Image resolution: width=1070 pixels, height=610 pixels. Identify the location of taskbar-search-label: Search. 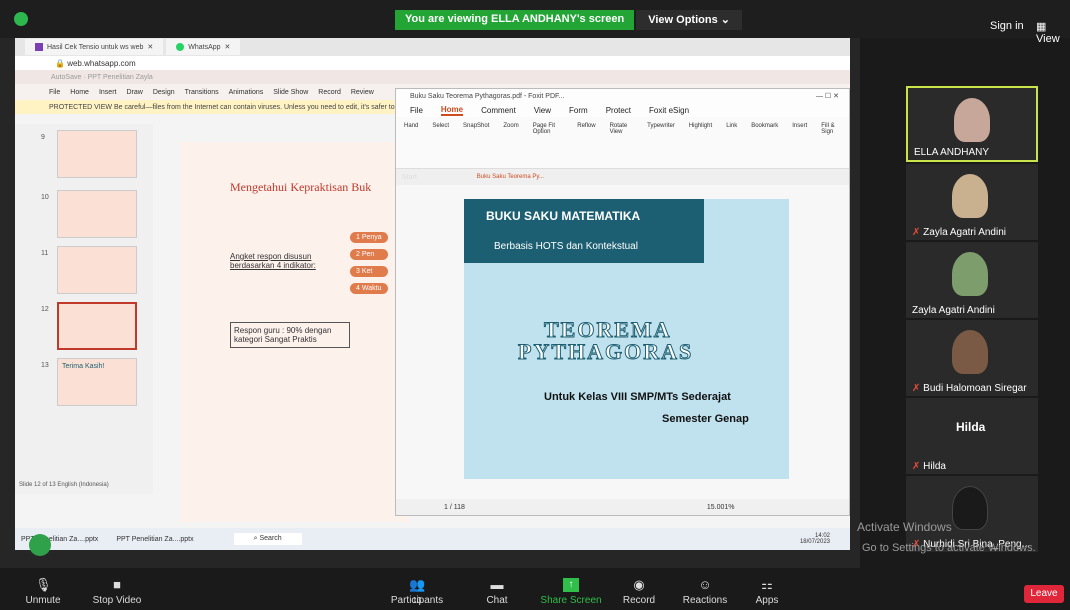
(270, 538).